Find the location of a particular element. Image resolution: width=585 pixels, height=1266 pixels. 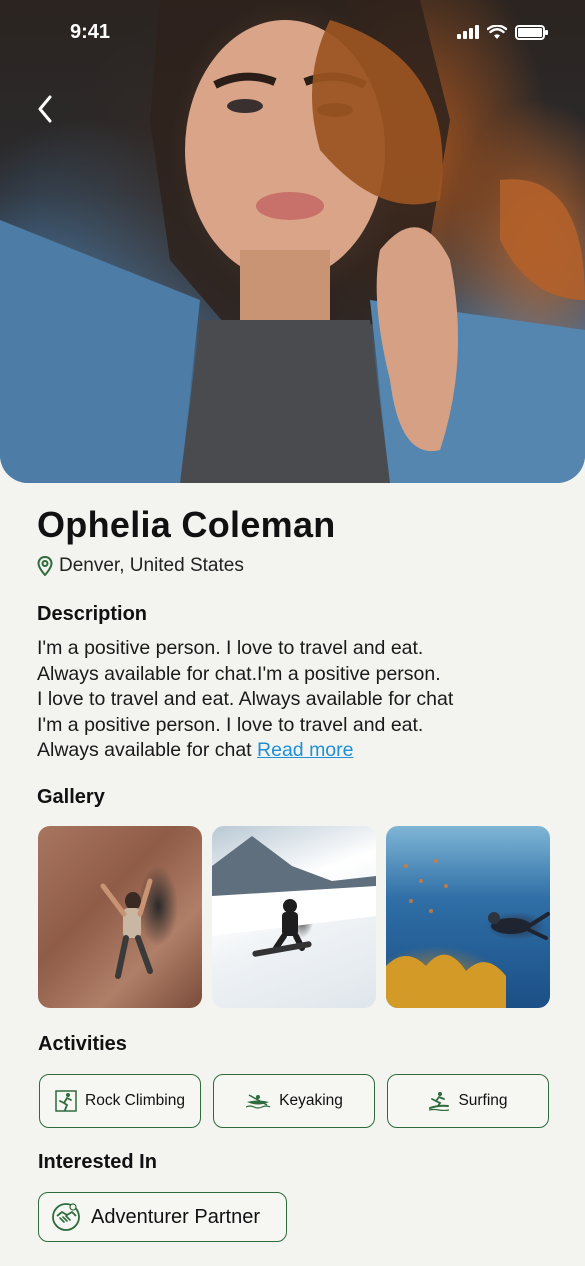

snowboarder-figure is located at coordinates (294, 896).